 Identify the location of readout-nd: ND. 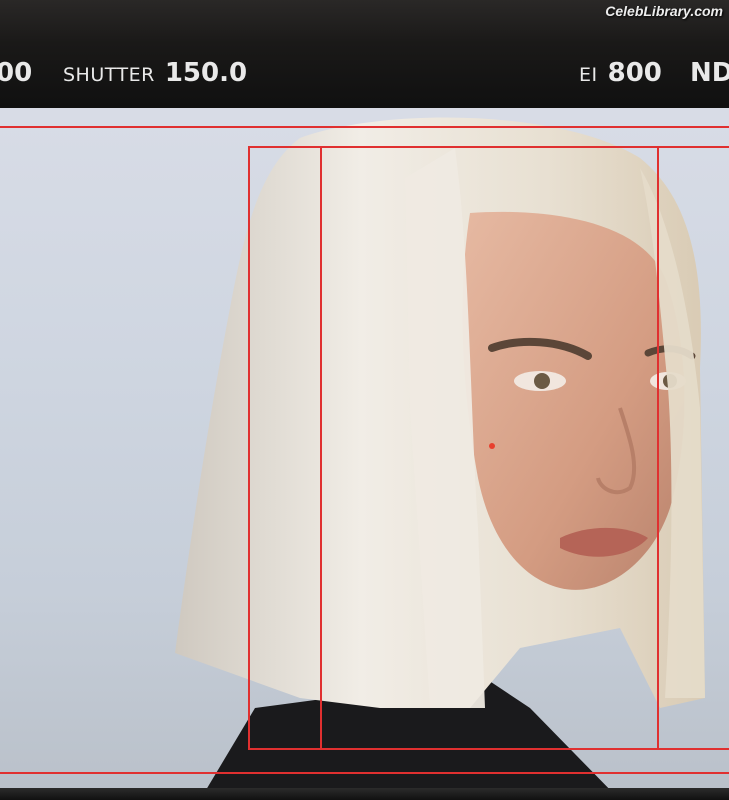
(709, 75).